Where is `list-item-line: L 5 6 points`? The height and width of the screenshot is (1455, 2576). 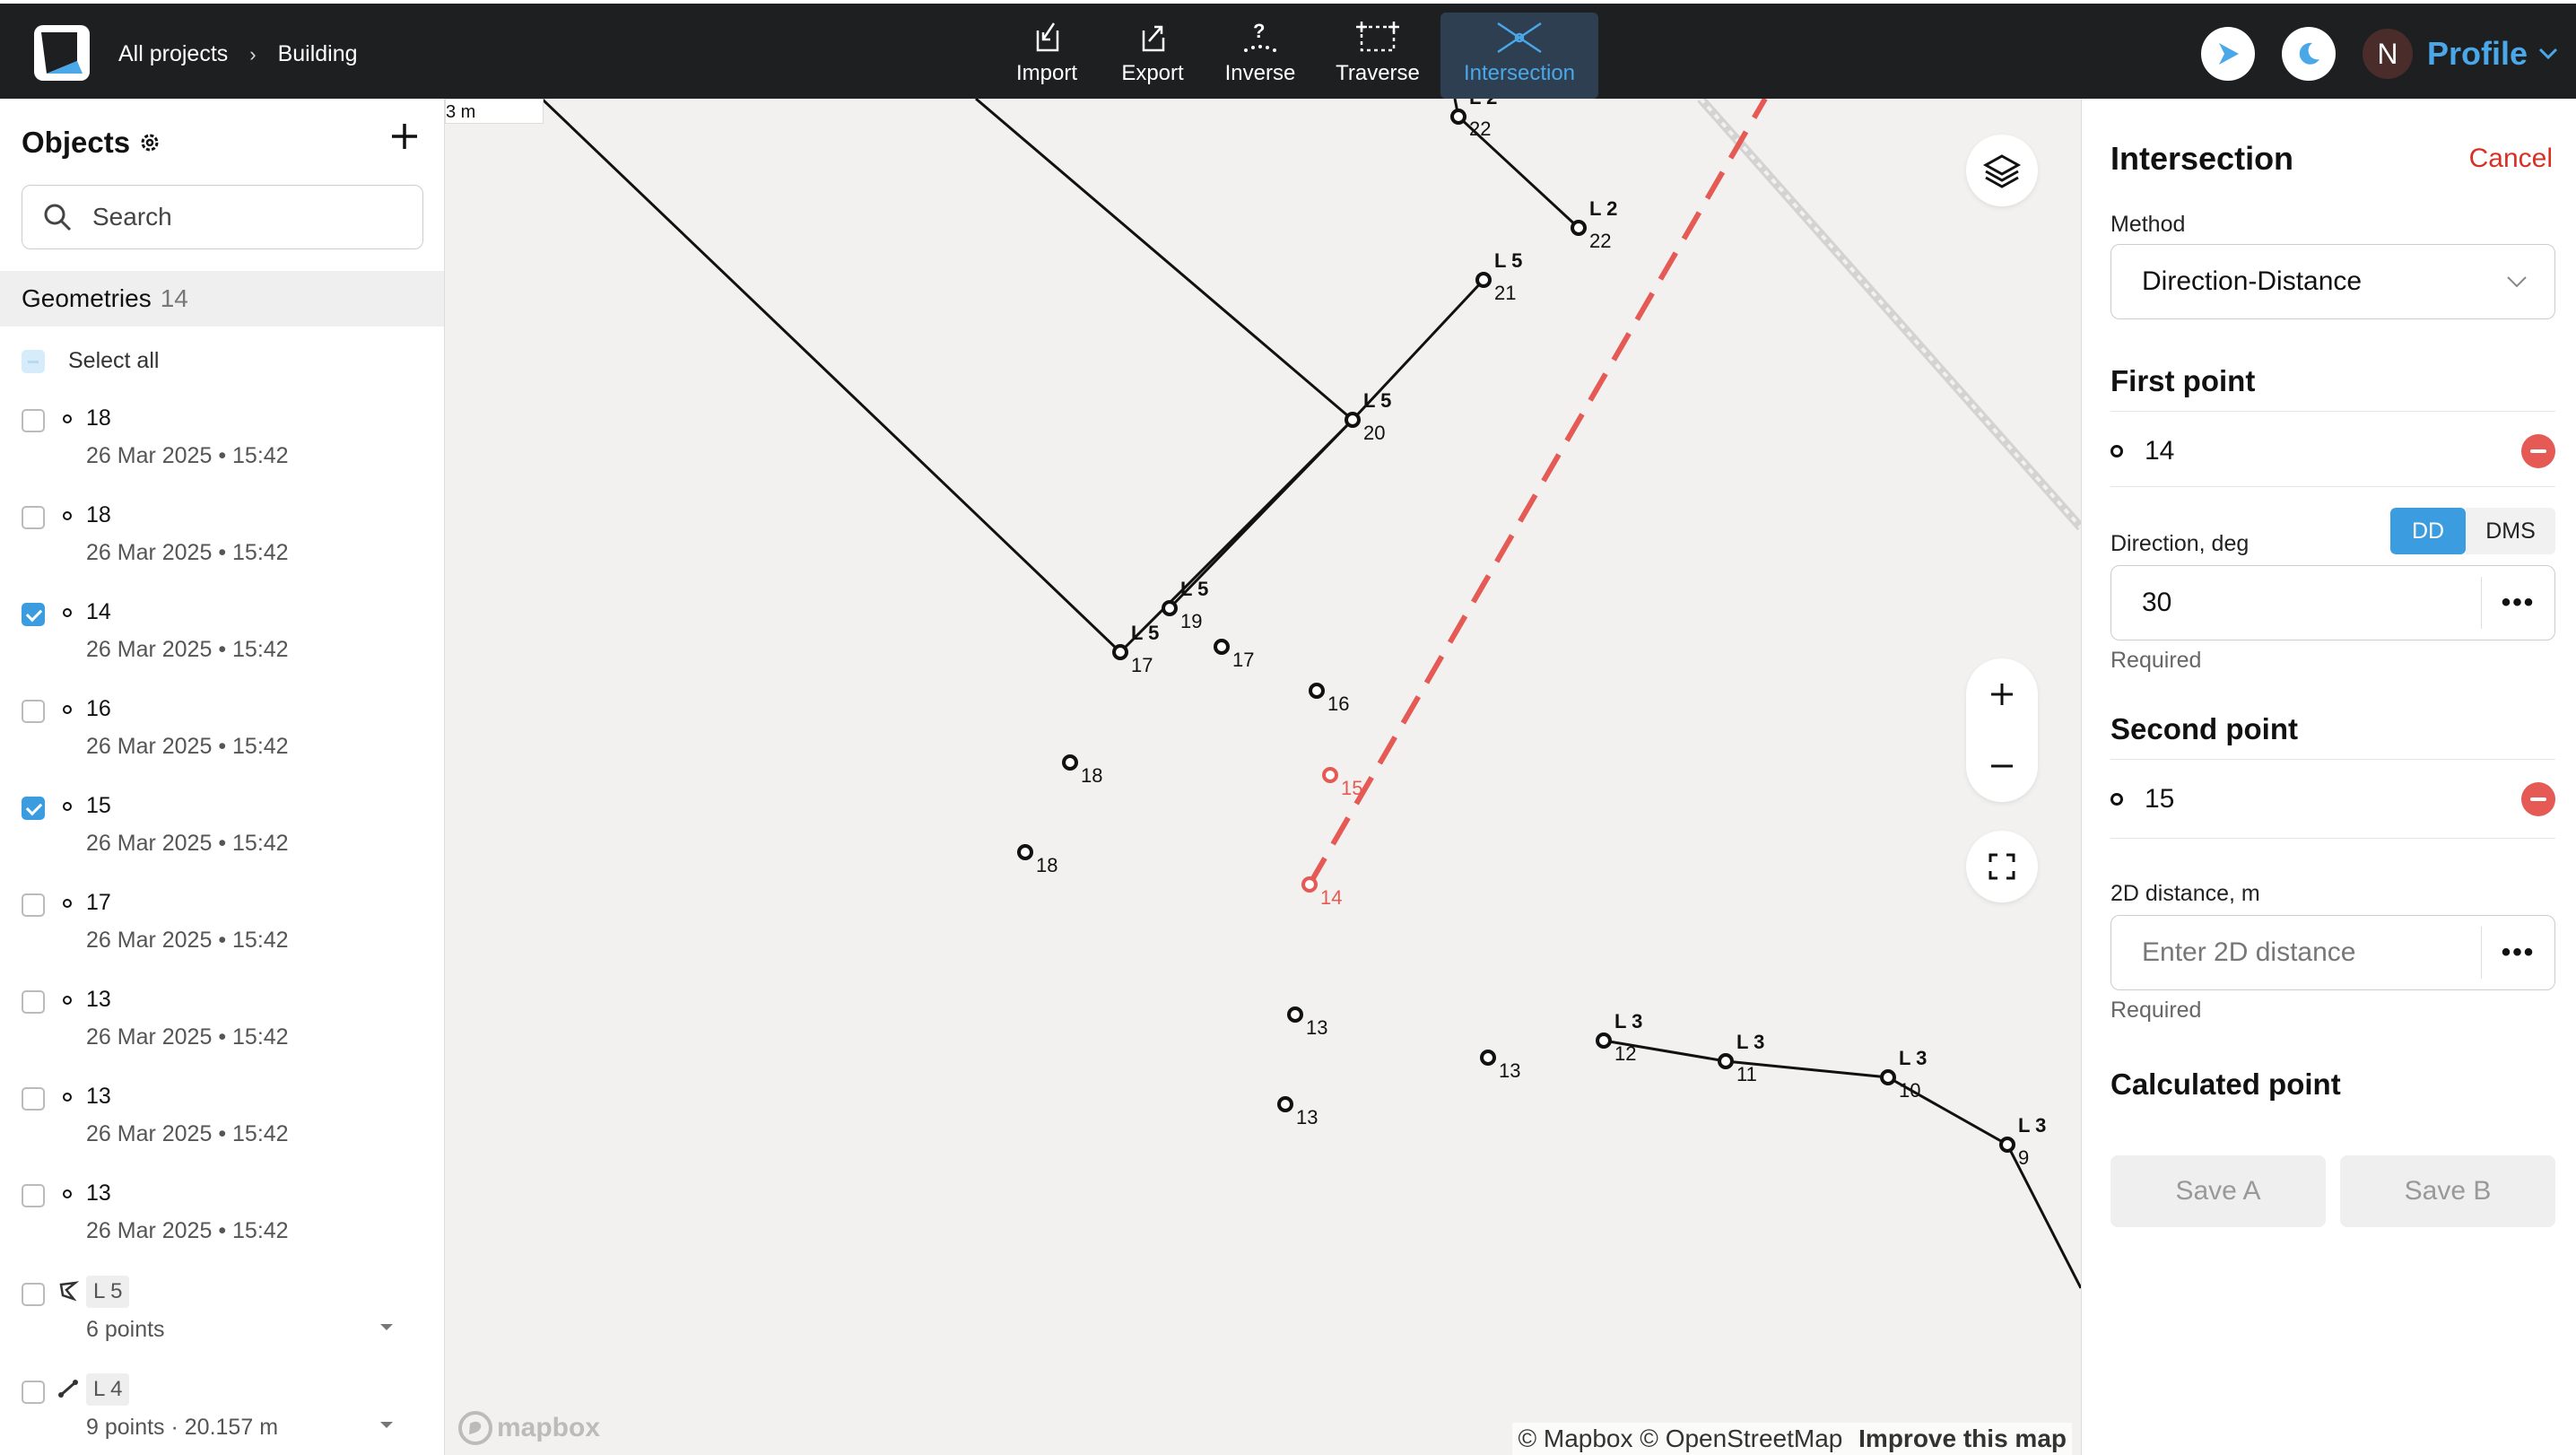
list-item-line: L 5 6 points is located at coordinates (228, 1320).